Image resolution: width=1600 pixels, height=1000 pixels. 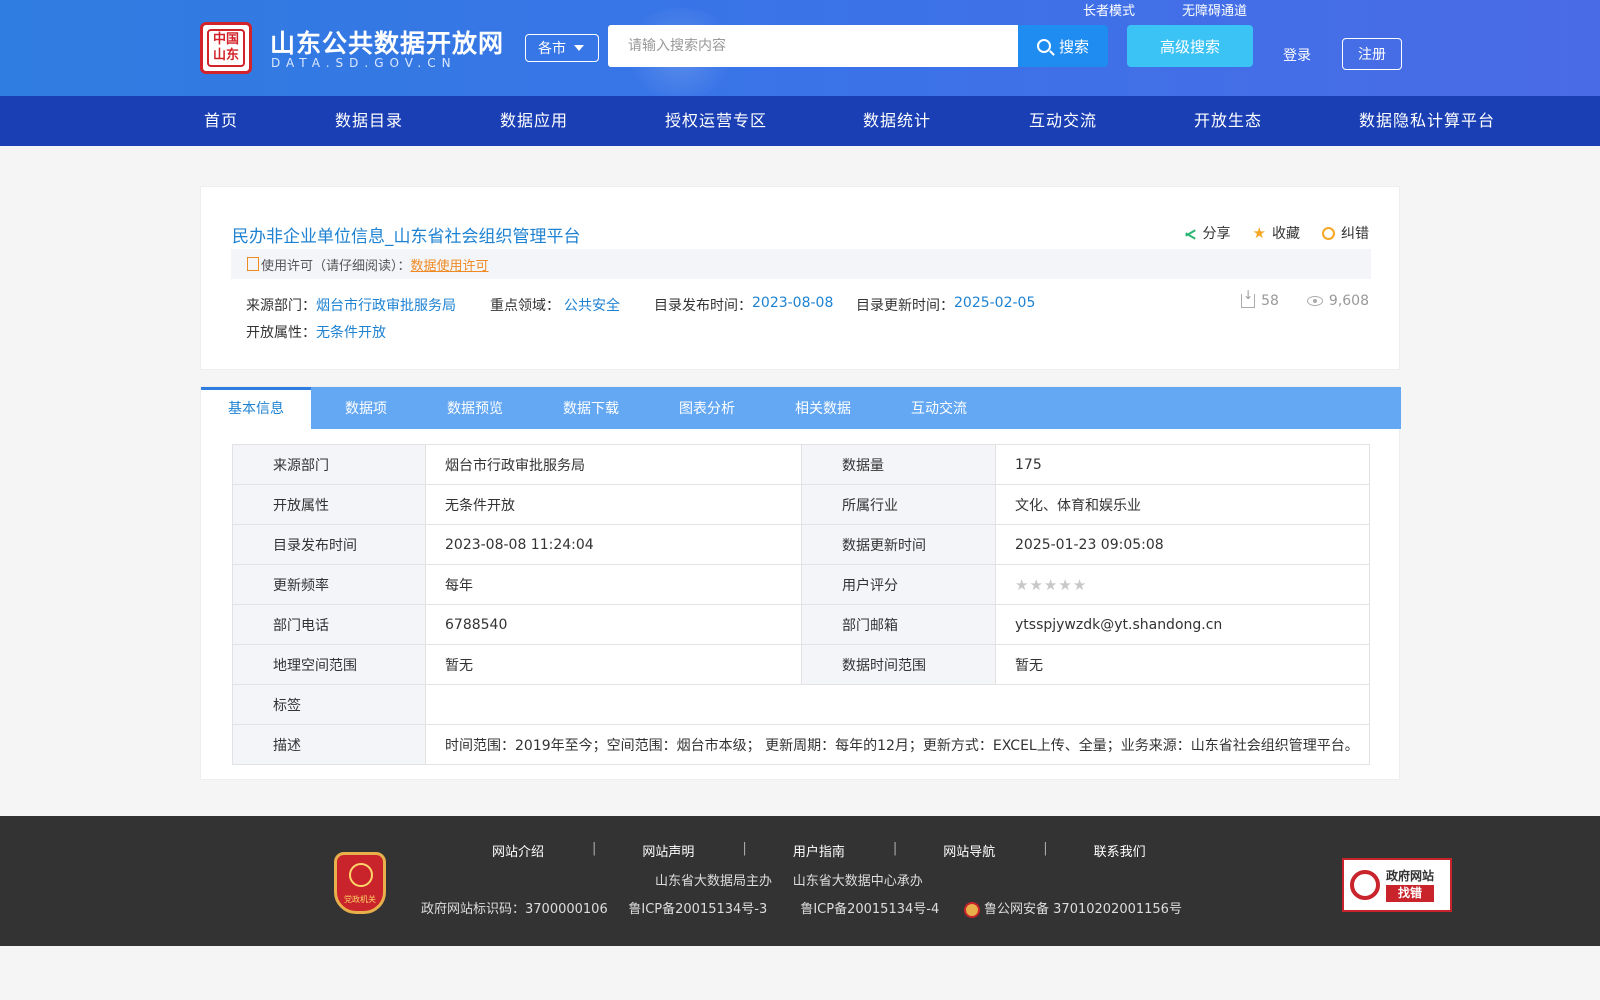 I want to click on dataset-title: 民办非企业单位信息_山东省社会组织管理平台, so click(x=406, y=237).